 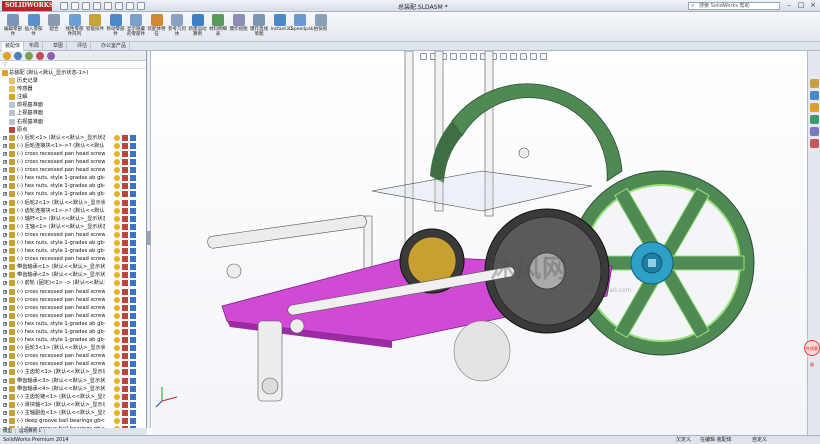 I want to click on toolbar-button: 显示隐藏的零部件, so click(x=136, y=25).